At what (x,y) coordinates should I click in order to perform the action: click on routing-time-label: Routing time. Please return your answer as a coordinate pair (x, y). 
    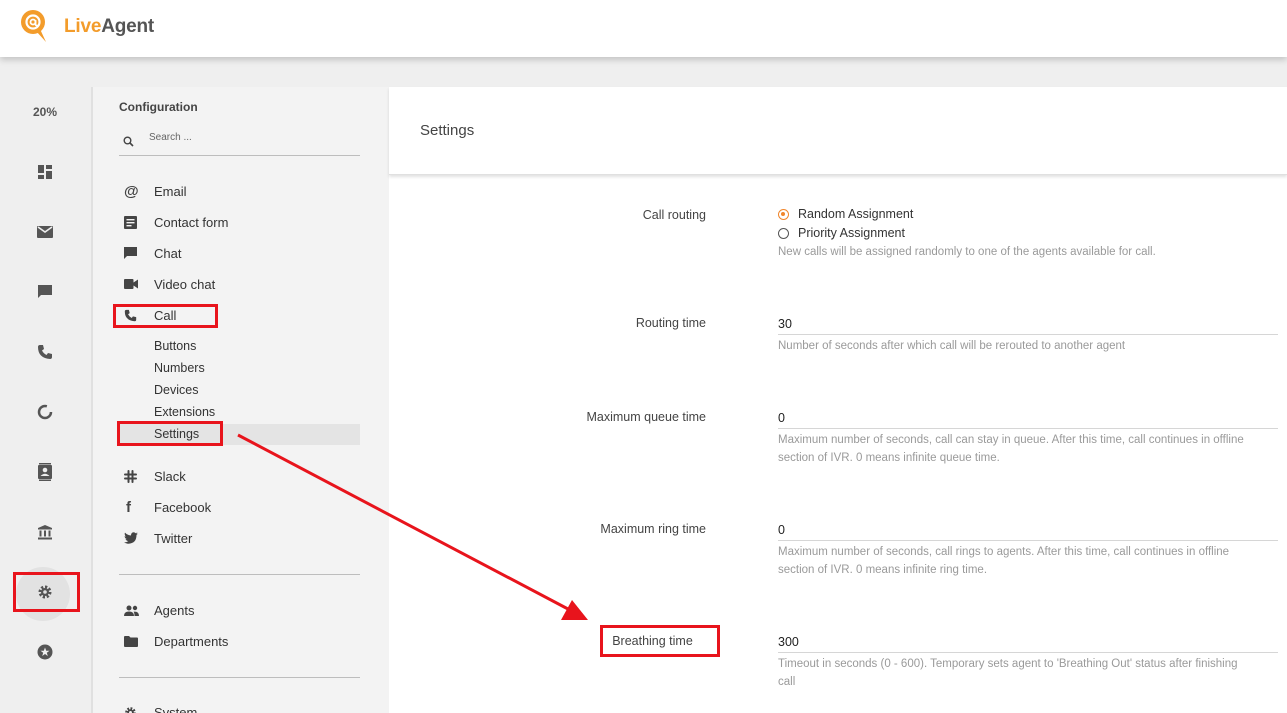
    Looking at the image, I should click on (670, 323).